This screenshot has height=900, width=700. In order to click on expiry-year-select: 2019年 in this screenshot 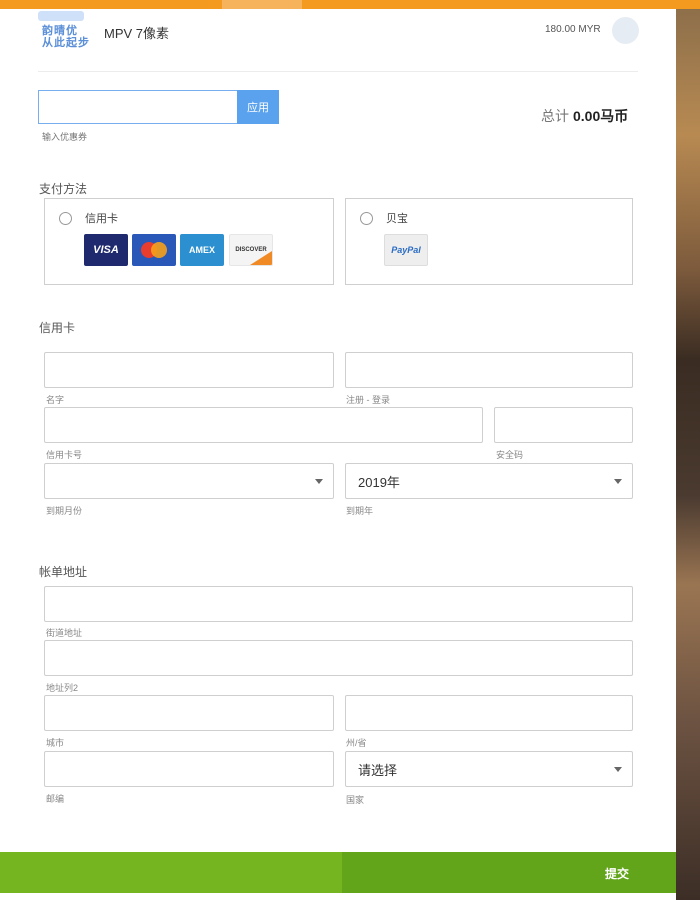, I will do `click(489, 481)`.